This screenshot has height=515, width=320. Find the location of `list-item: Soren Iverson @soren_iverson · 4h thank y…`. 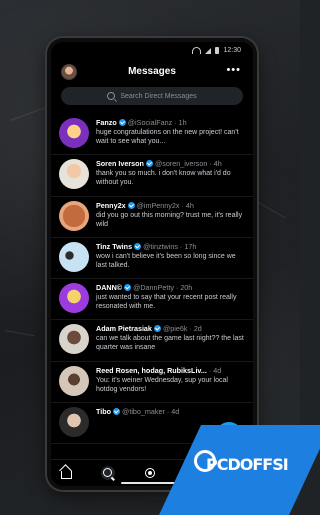

list-item: Soren Iverson @soren_iverson · 4h thank y… is located at coordinates (152, 176).